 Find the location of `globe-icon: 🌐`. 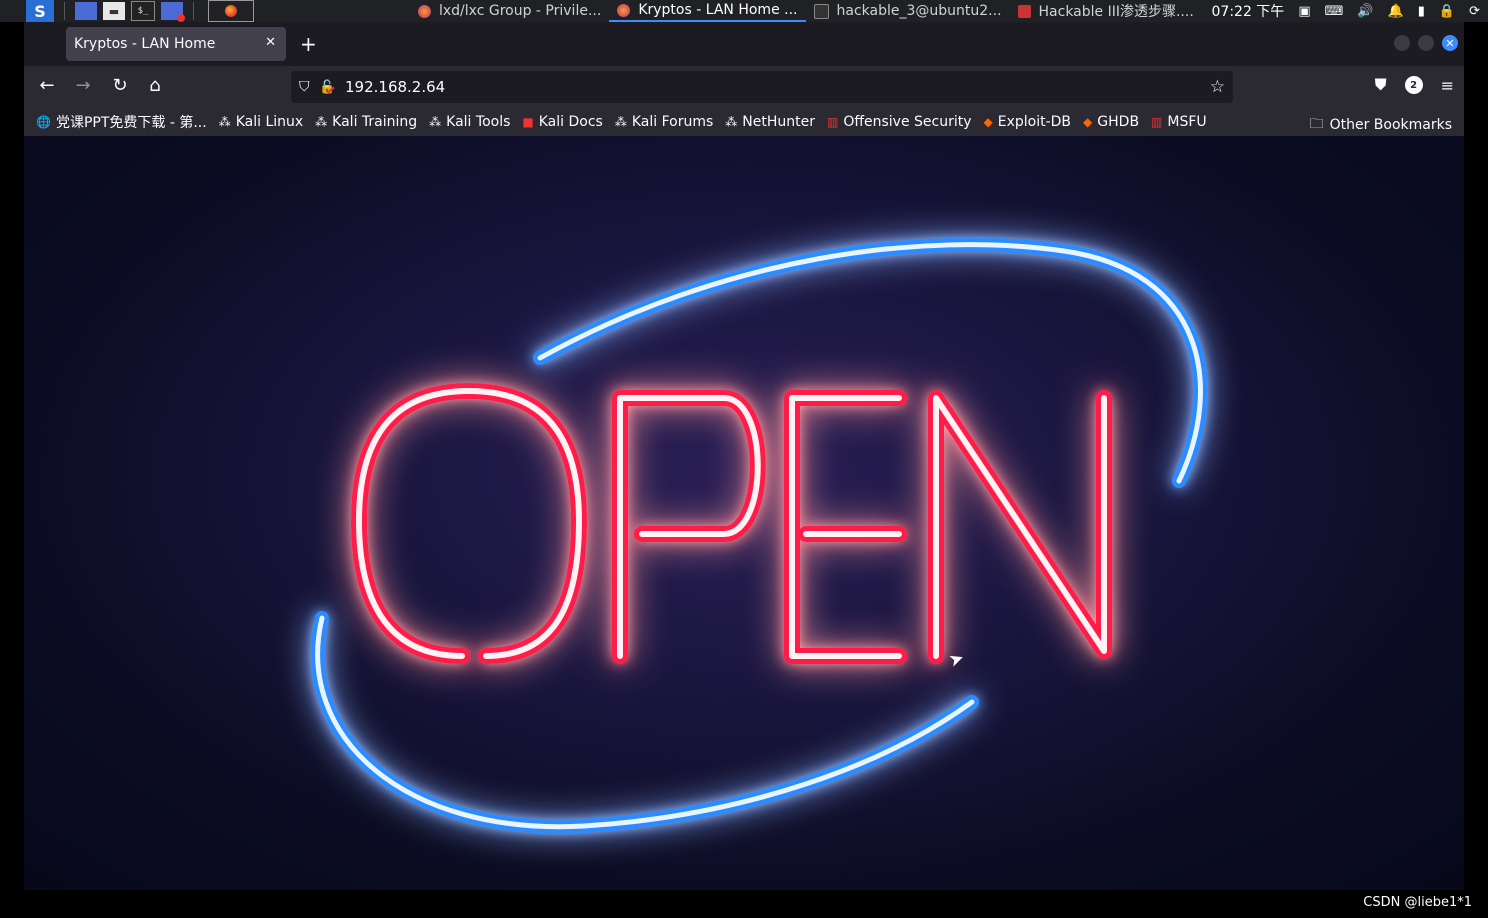

globe-icon: 🌐 is located at coordinates (43, 122).